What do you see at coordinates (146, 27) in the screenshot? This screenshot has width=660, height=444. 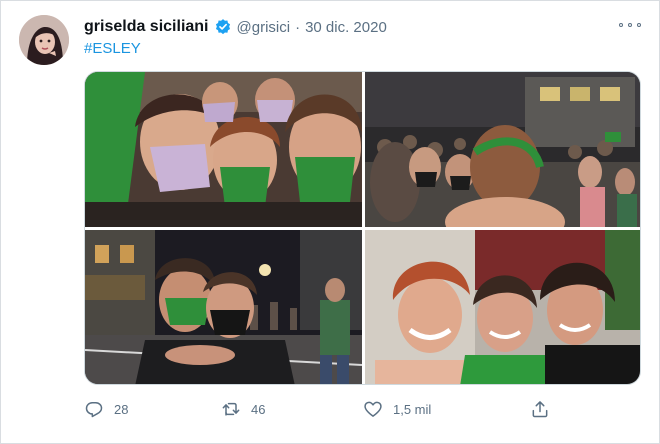 I see `author-name: griselda siciliani` at bounding box center [146, 27].